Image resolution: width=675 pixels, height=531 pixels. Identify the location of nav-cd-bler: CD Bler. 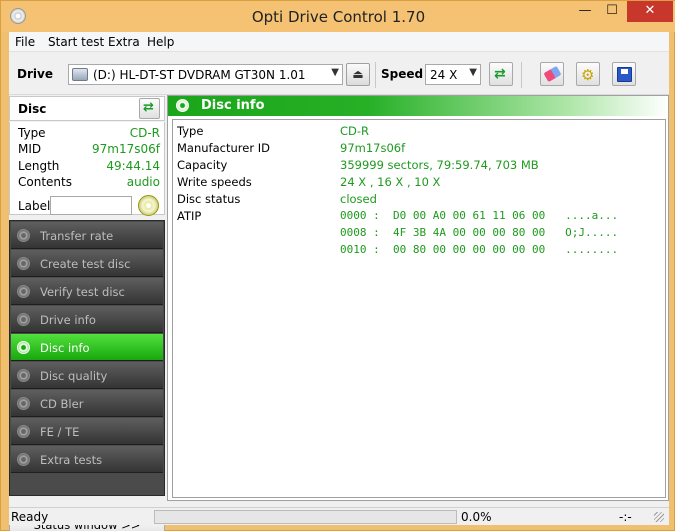
(87, 403).